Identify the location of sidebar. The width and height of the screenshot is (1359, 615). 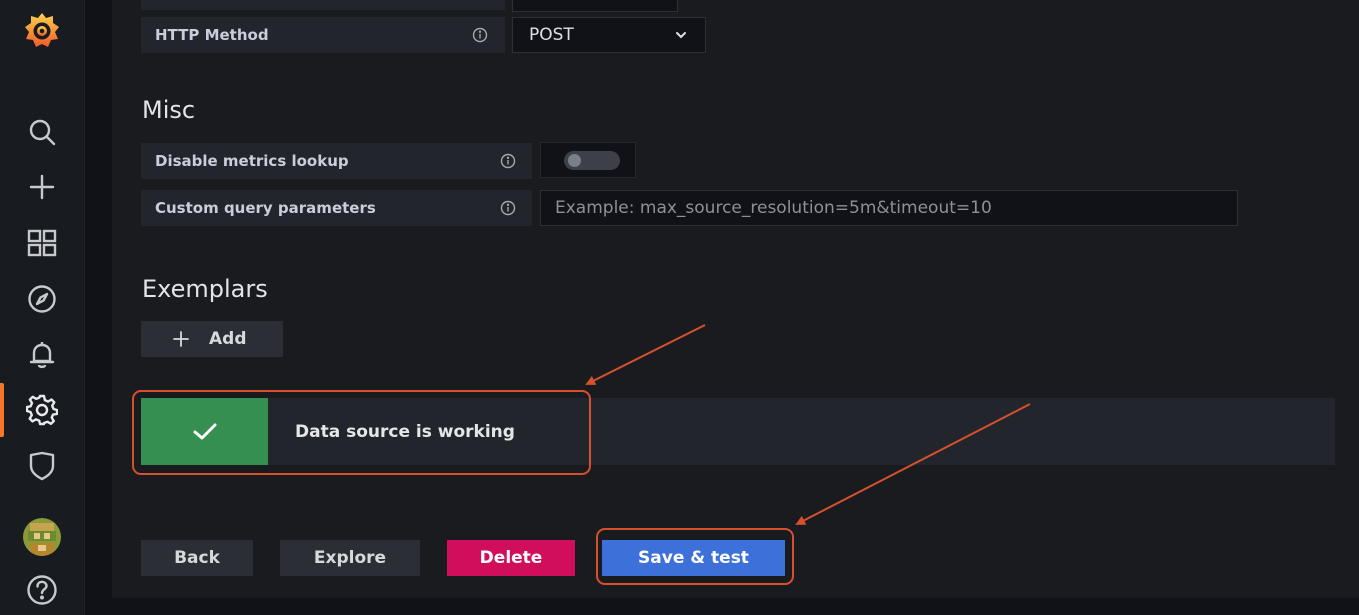
(42, 307).